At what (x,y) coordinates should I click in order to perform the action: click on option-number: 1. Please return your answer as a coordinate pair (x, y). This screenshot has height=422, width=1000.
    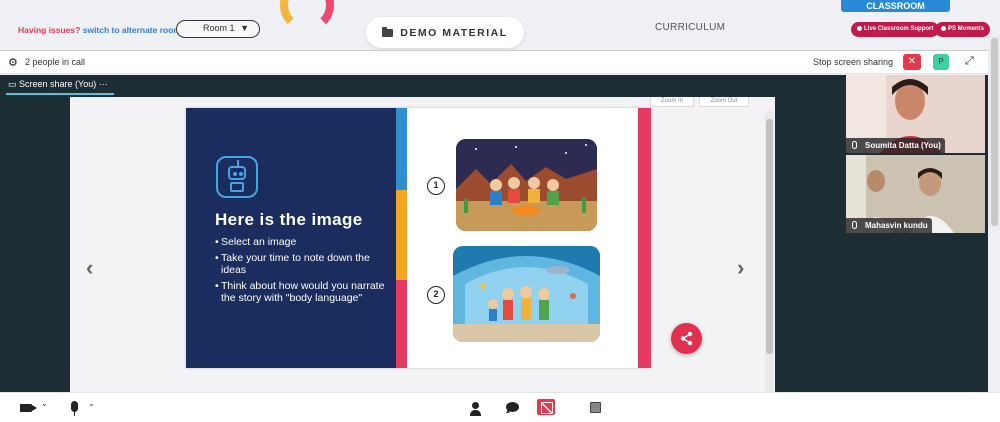
    Looking at the image, I should click on (436, 186).